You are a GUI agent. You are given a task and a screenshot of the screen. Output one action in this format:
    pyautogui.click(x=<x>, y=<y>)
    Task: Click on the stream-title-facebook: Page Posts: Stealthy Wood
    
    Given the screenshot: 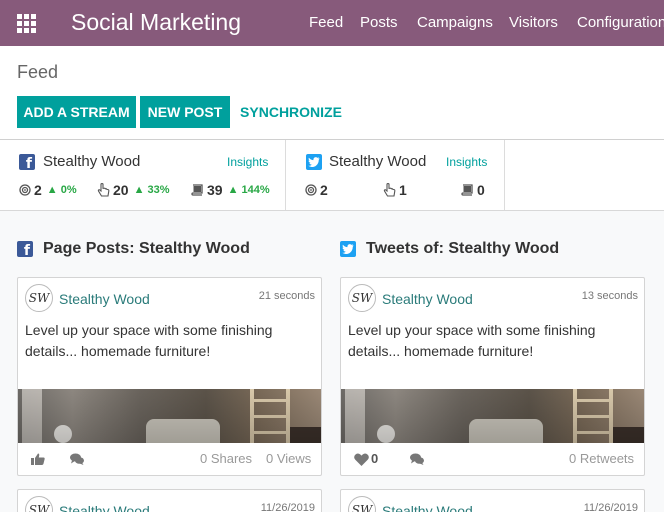 What is the action you would take?
    pyautogui.click(x=133, y=249)
    